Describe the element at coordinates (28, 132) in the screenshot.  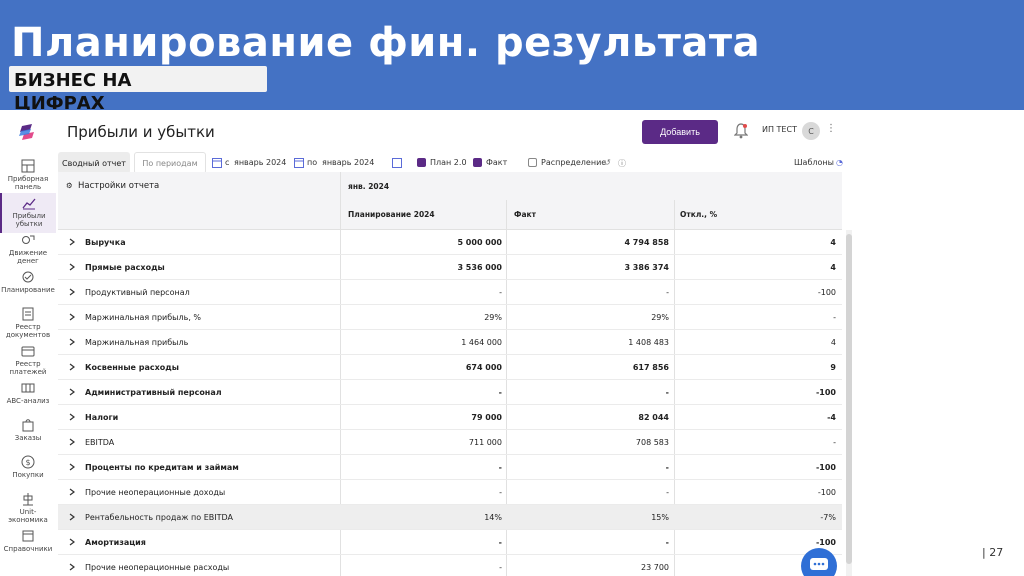
I see `app-logo-icon` at that location.